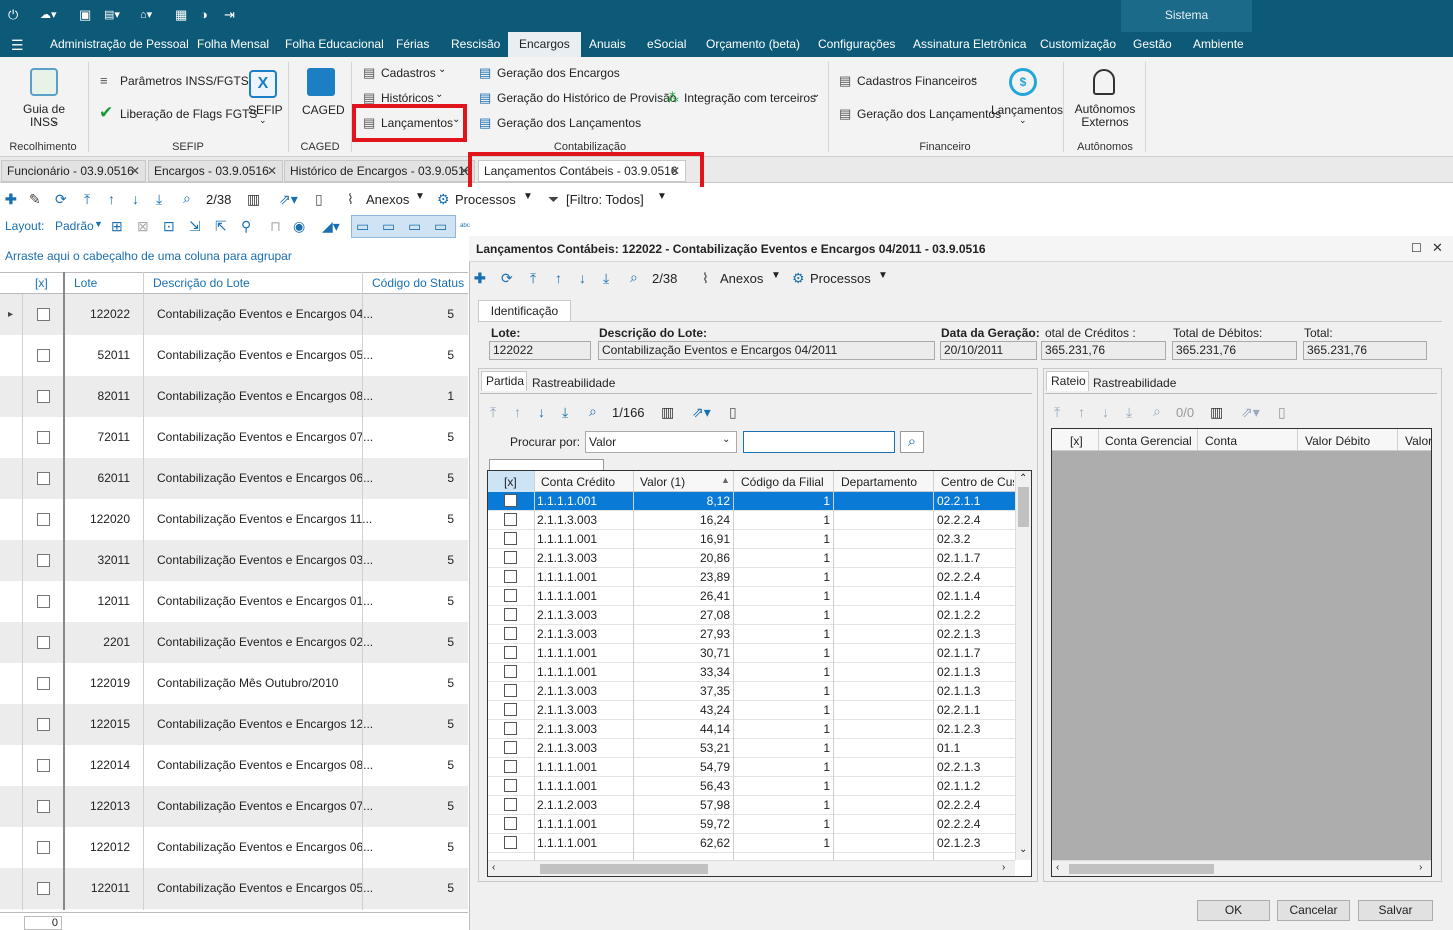  I want to click on anexos-button: Anexos, so click(387, 199).